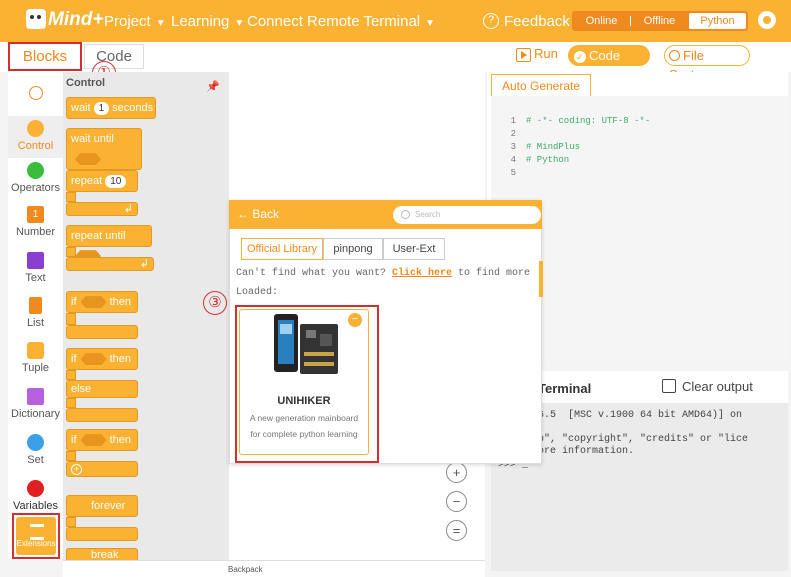 Image resolution: width=791 pixels, height=577 pixels. I want to click on file-system-toggle: File System, so click(707, 63).